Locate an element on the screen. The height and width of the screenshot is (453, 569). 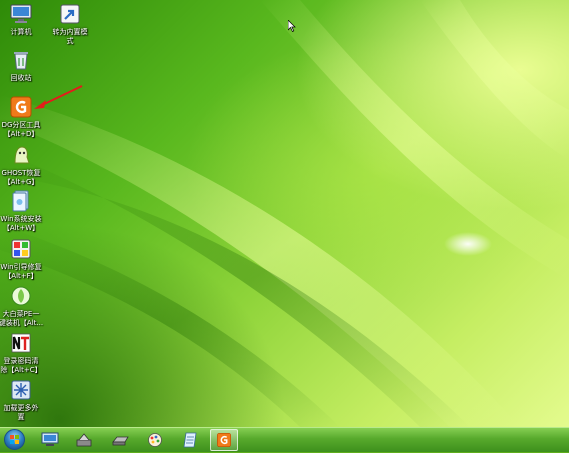
desktop-icon-password-clear: 登录密码清 除【Alt+C】 is located at coordinates (24, 353).